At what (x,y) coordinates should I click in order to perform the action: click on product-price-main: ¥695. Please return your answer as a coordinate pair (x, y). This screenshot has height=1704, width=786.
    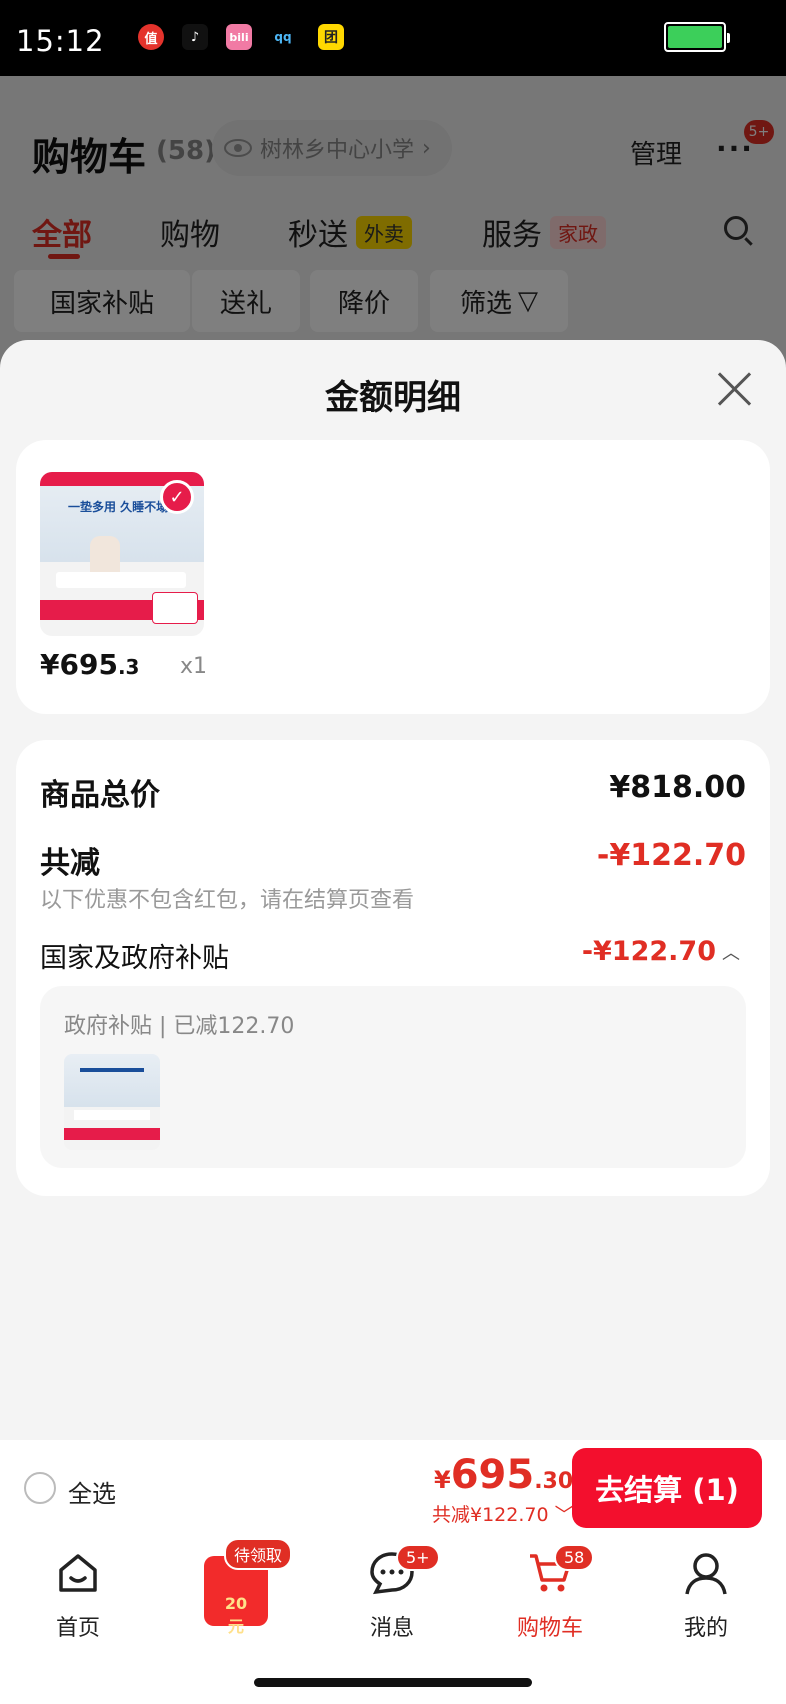
    Looking at the image, I should click on (79, 664).